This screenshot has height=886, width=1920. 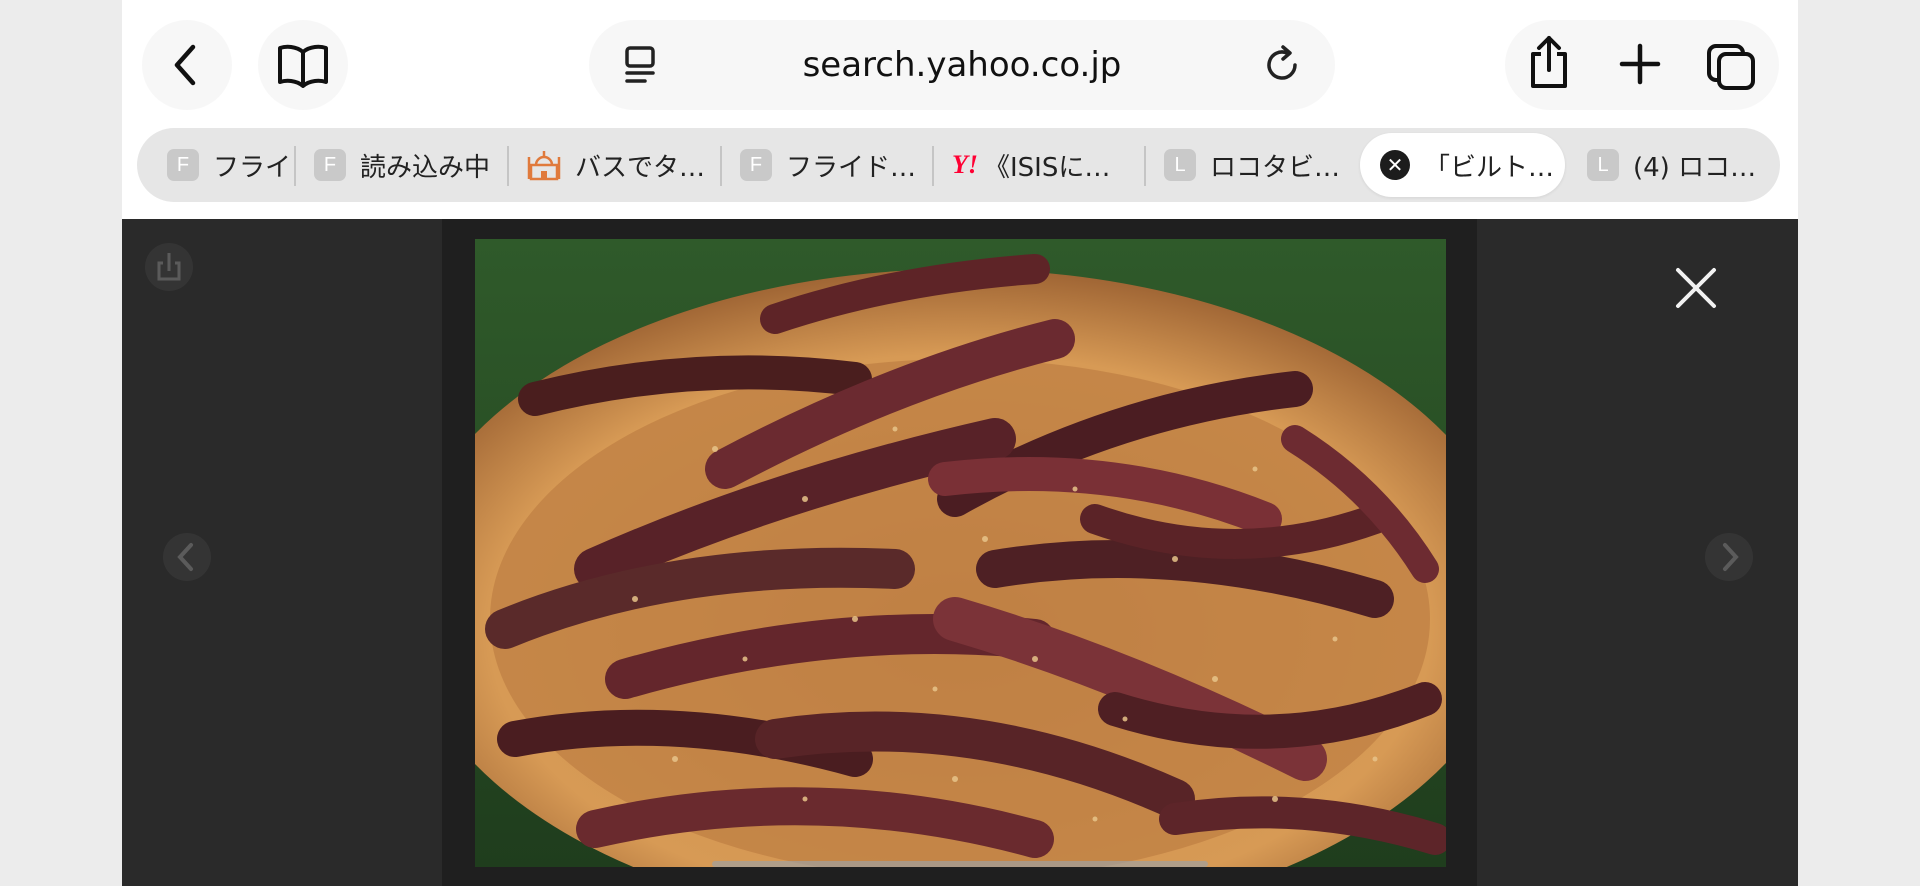 What do you see at coordinates (425, 167) in the screenshot?
I see `tab-label: 読み込み中` at bounding box center [425, 167].